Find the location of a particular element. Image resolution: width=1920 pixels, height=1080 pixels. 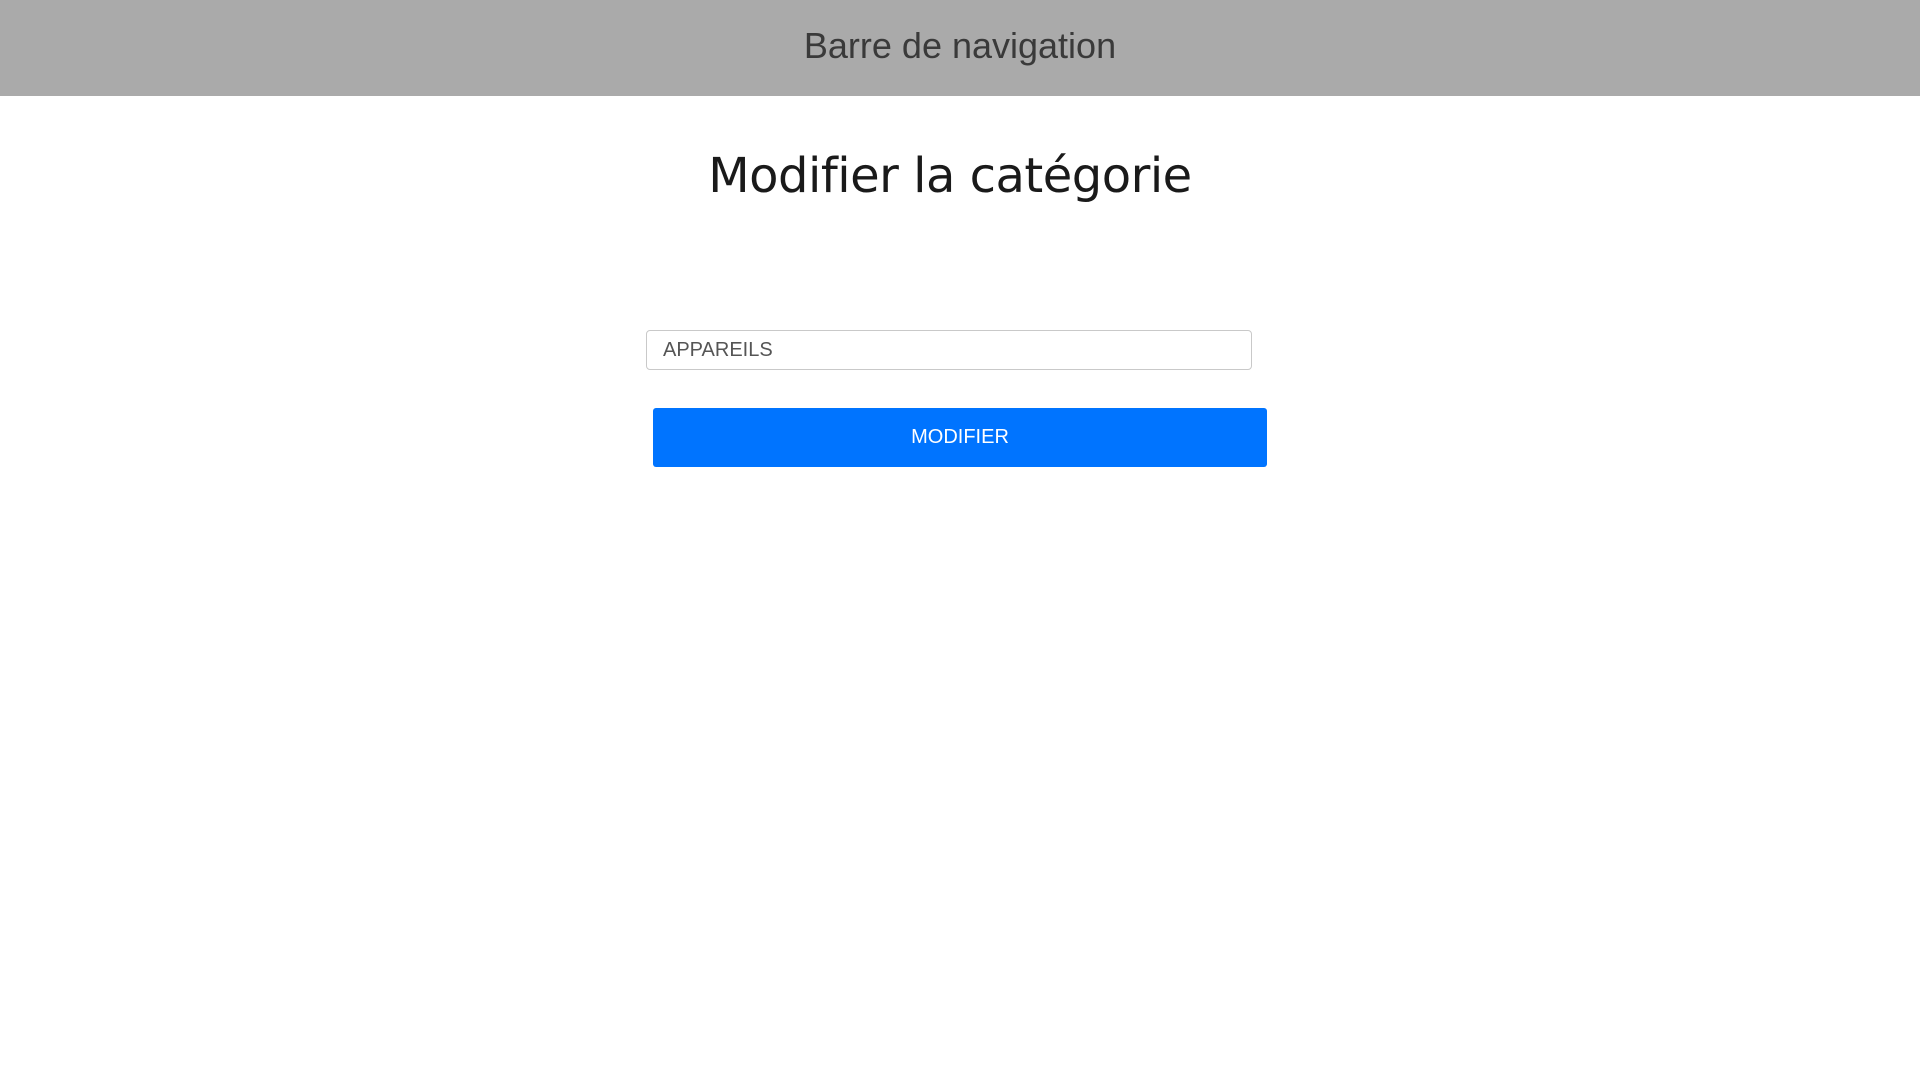

page-title: Modifier la catégorie is located at coordinates (950, 176).